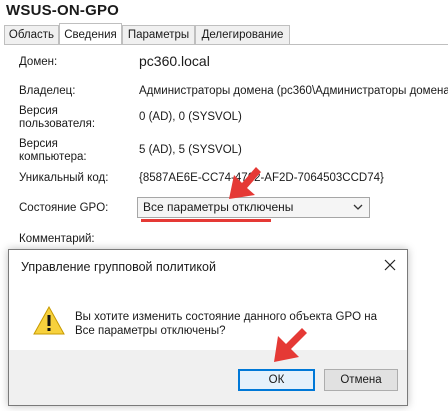 The image size is (448, 411). I want to click on user-version-label-line1: Версия, so click(38, 111).